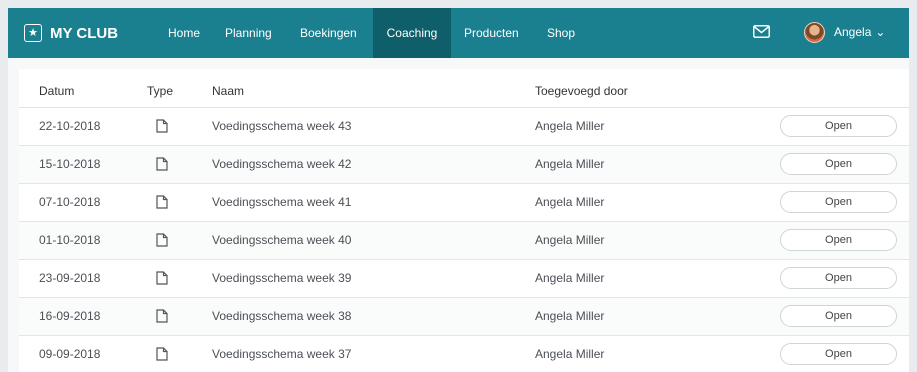 The height and width of the screenshot is (372, 917). I want to click on row-name: Voedingsschema week 39, so click(281, 278).